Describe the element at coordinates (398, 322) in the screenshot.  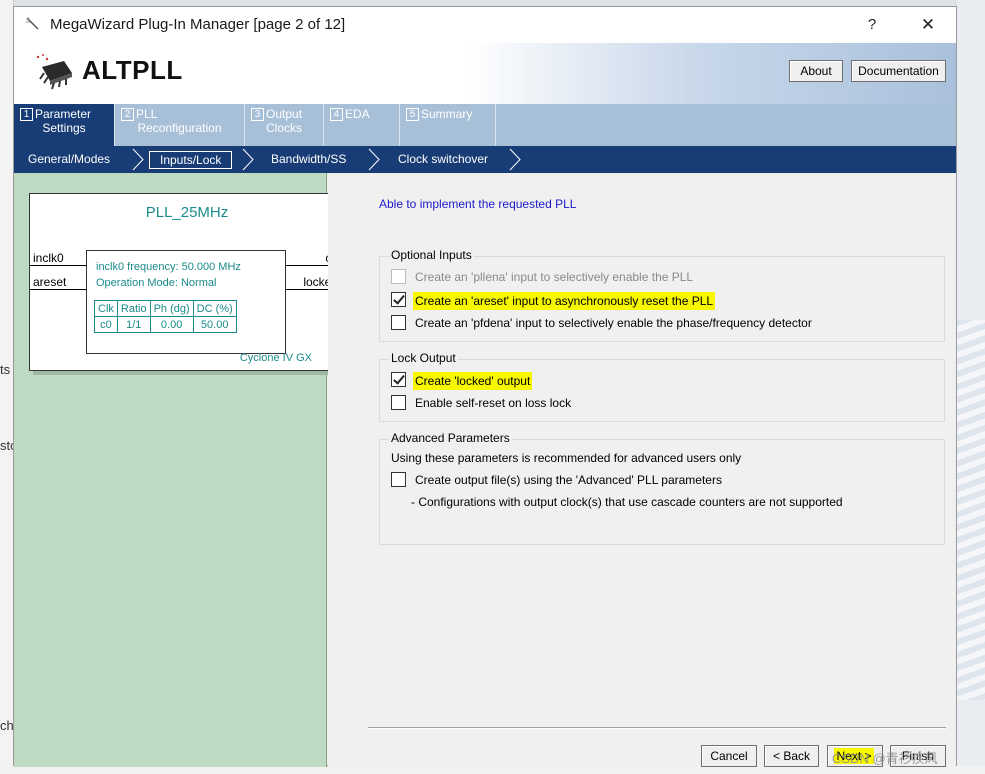
I see `pfdena-checkbox` at that location.